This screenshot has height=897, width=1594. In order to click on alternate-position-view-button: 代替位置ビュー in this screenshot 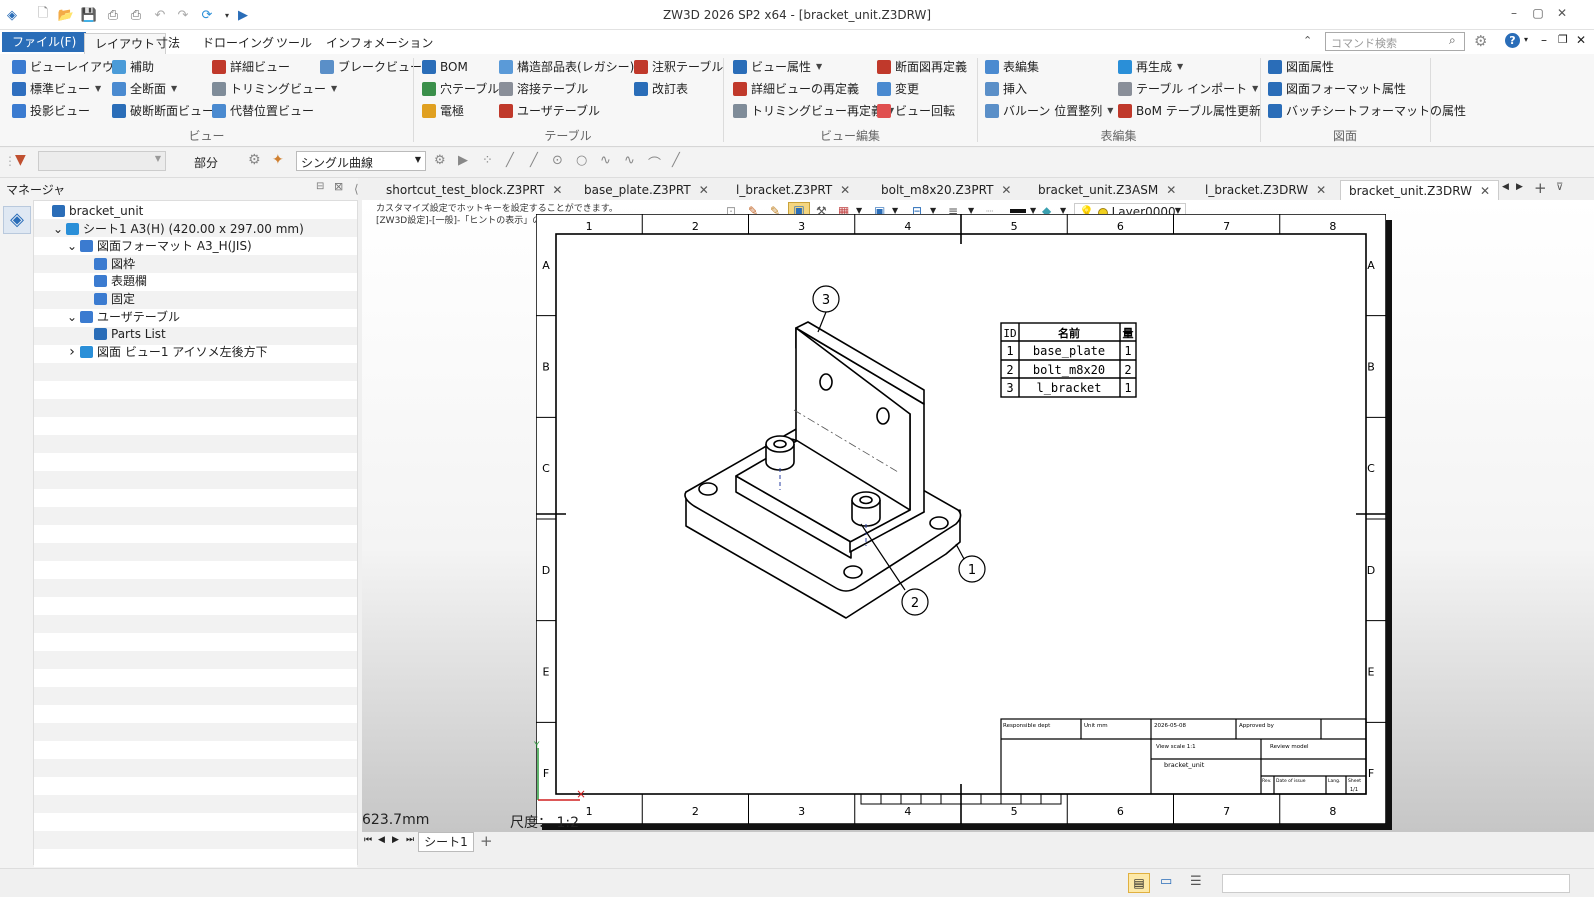, I will do `click(263, 111)`.